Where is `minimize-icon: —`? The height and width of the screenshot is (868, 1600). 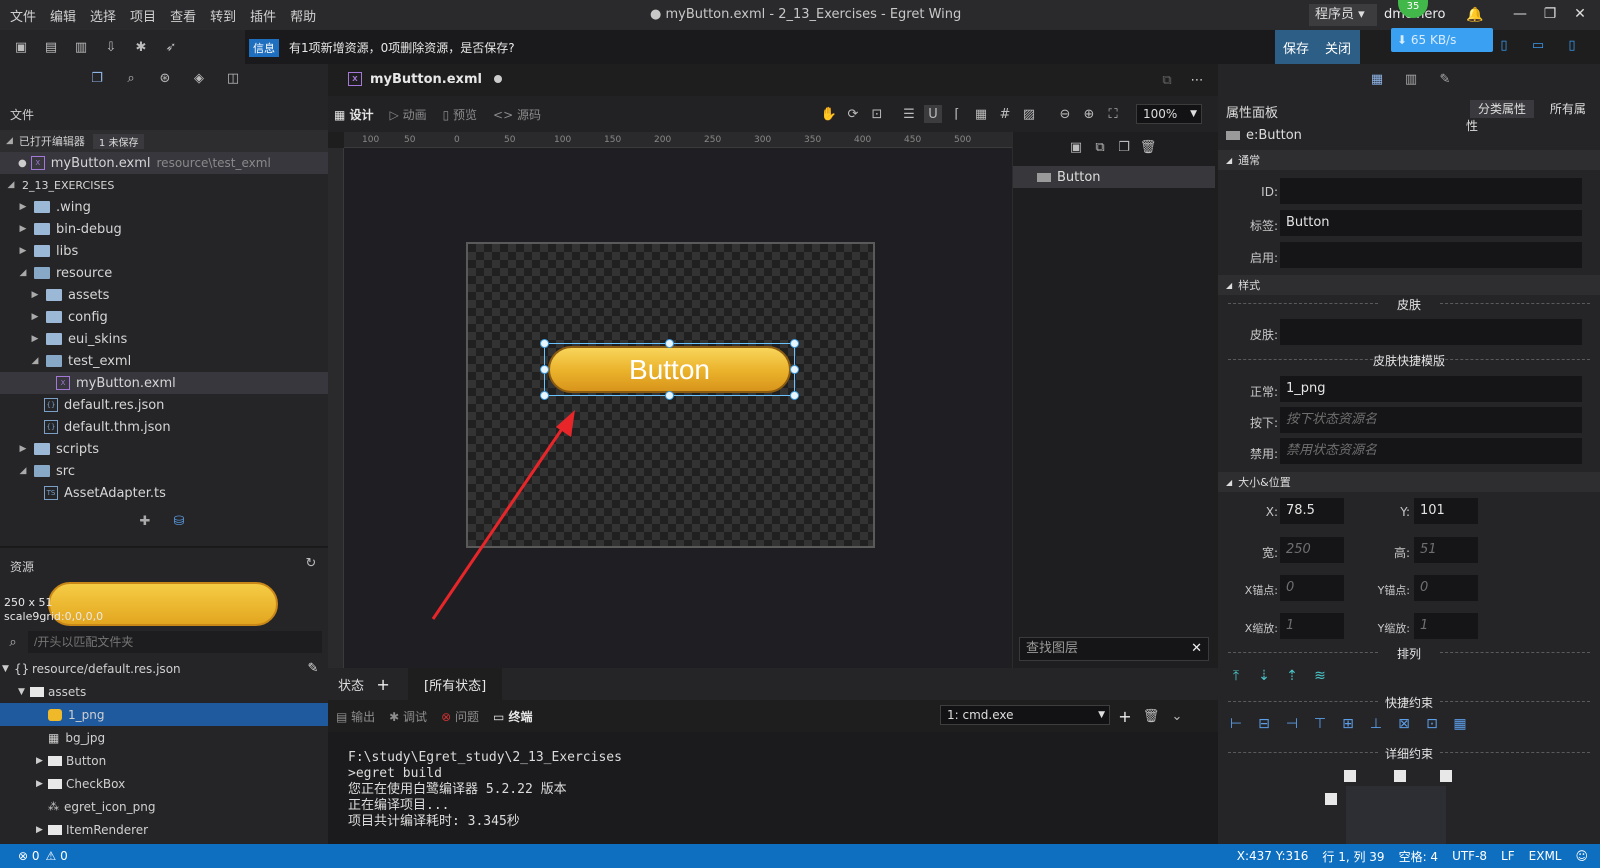
minimize-icon: — is located at coordinates (1520, 14).